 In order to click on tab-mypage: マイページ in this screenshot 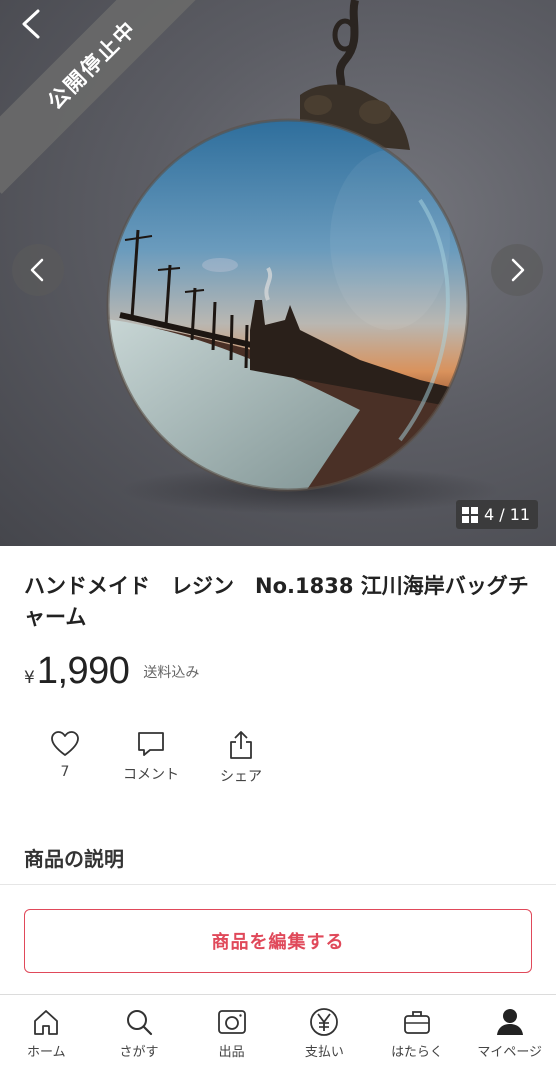, I will do `click(509, 1037)`.